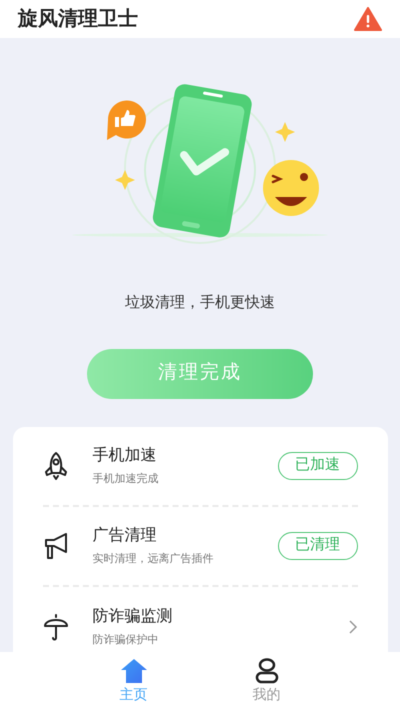 Image resolution: width=400 pixels, height=711 pixels. Describe the element at coordinates (125, 456) in the screenshot. I see `feature-title: 手机加速` at that location.